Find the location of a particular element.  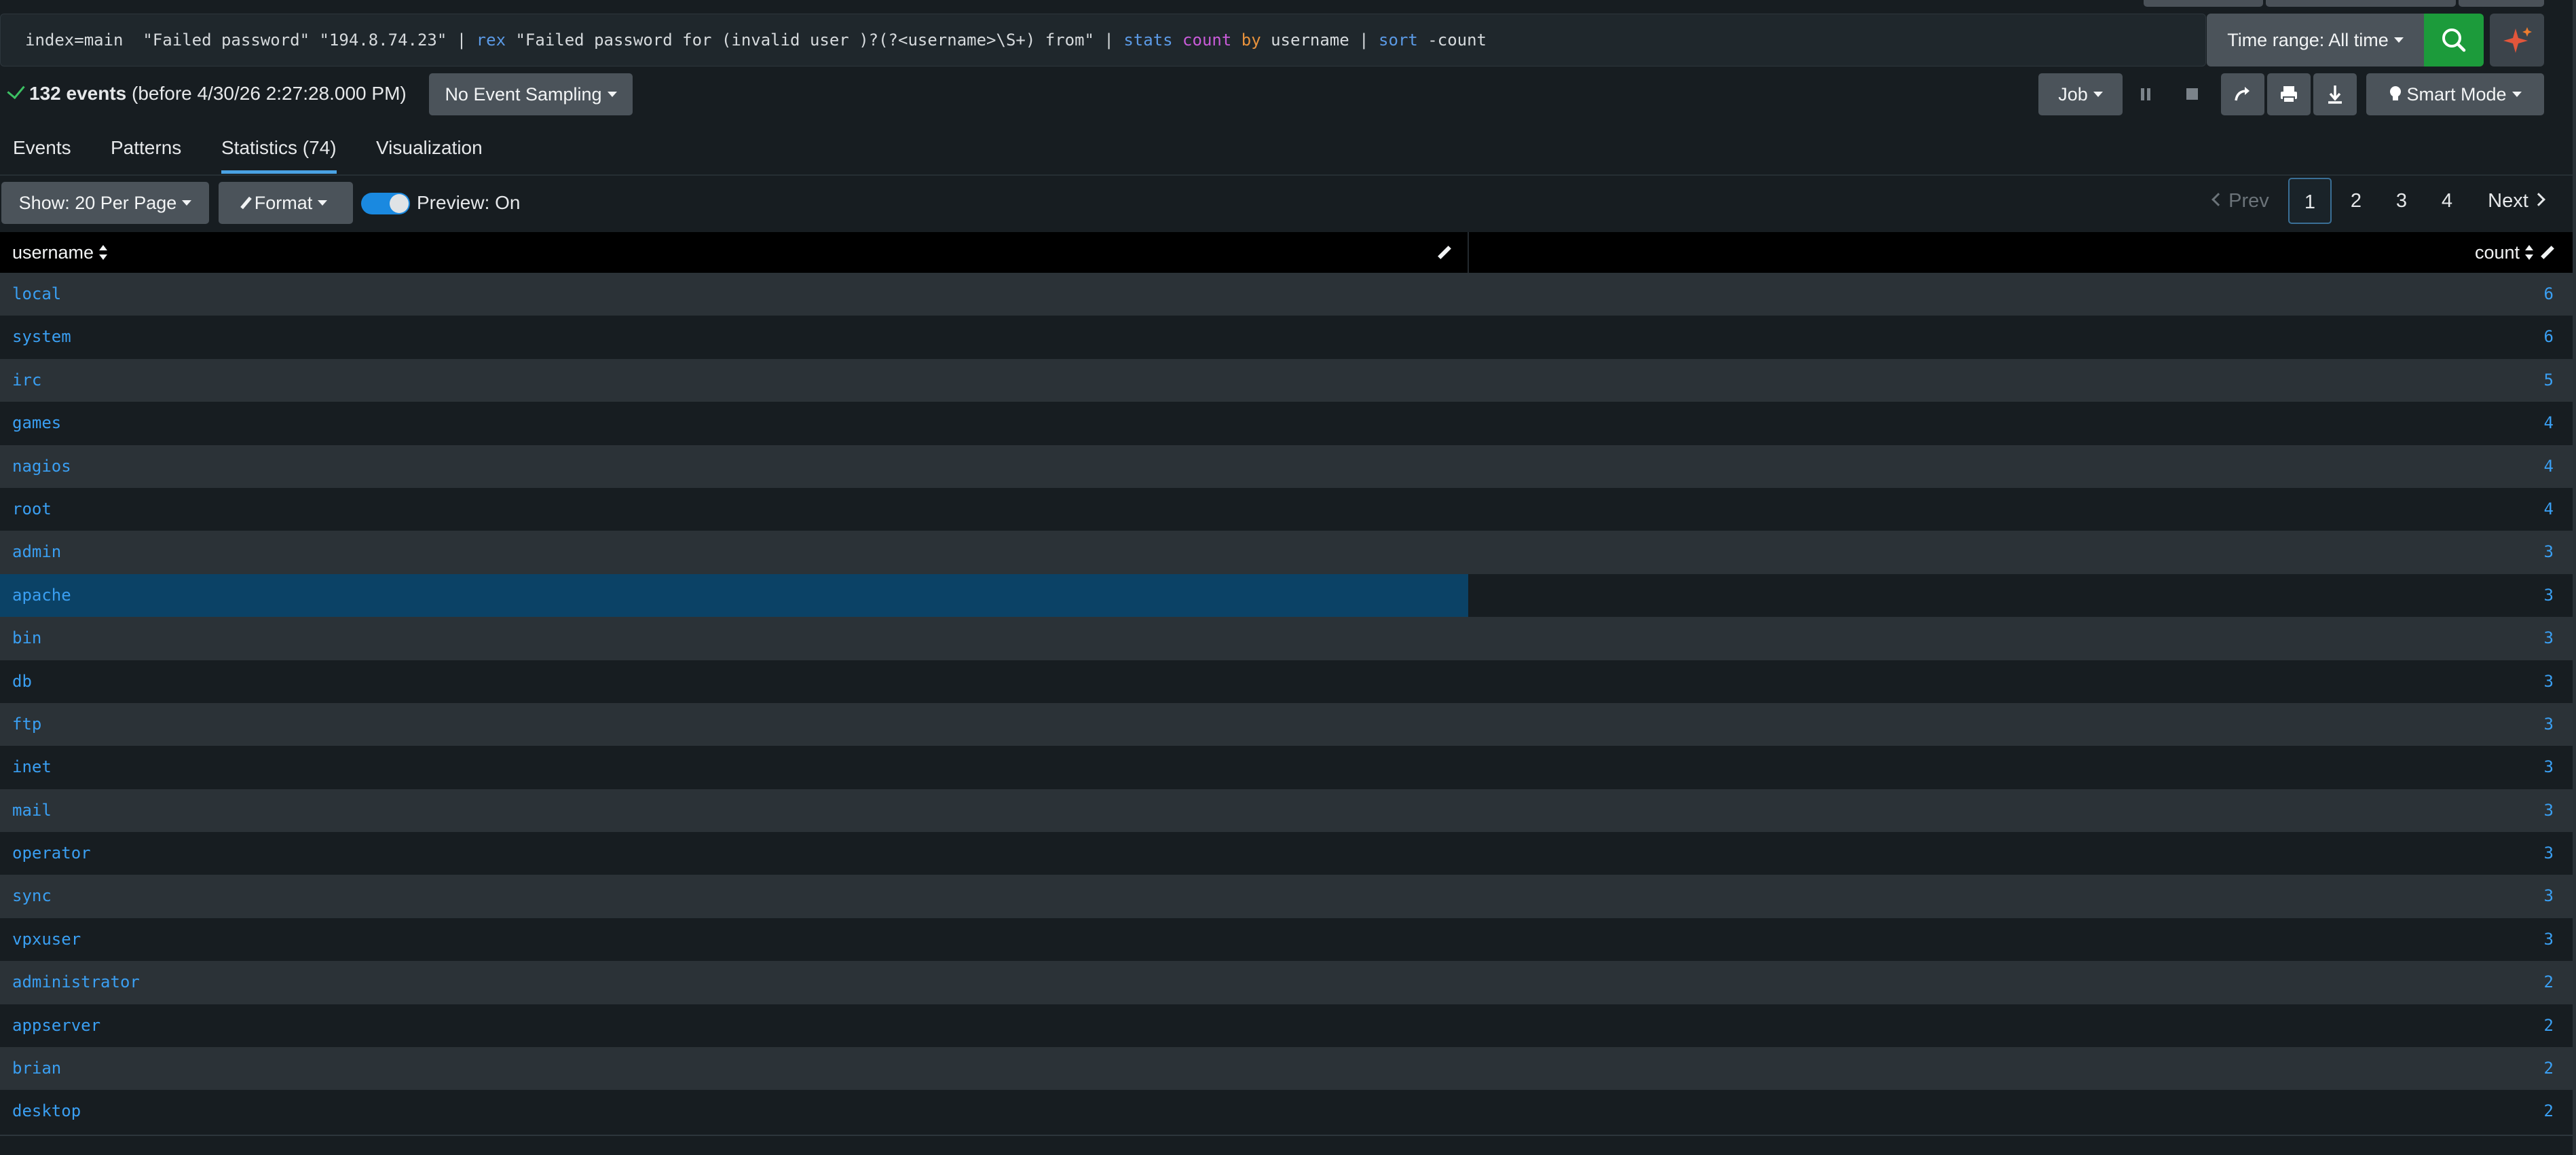

table-row: local 6 is located at coordinates (1287, 294).